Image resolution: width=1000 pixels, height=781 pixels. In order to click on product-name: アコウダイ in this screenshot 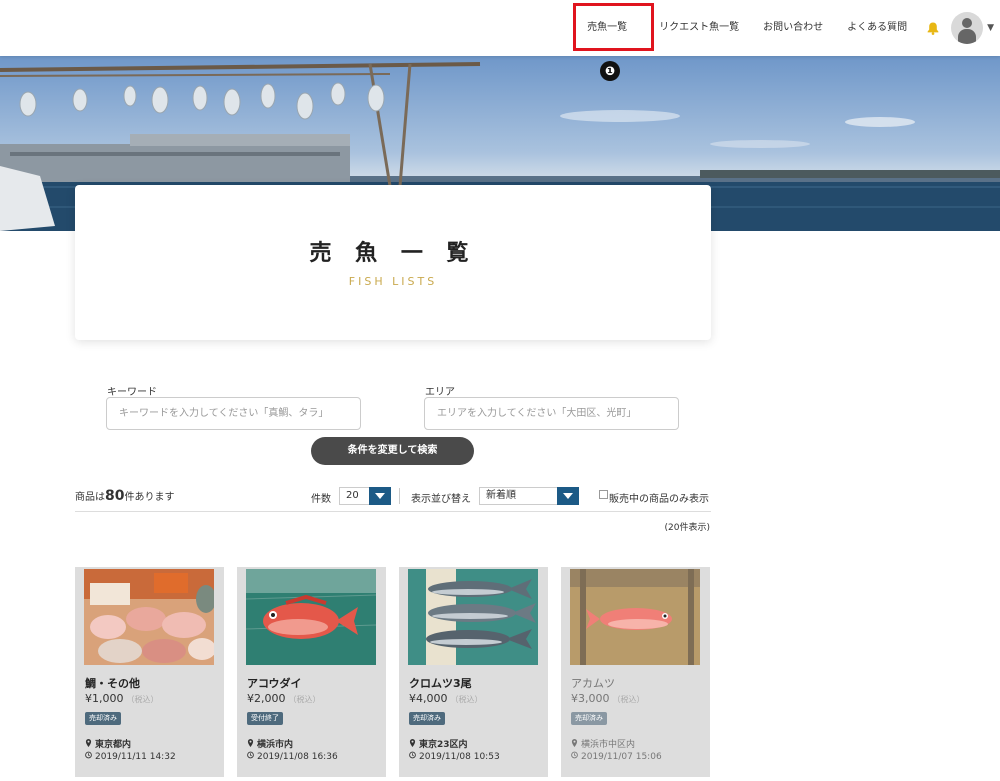, I will do `click(274, 683)`.